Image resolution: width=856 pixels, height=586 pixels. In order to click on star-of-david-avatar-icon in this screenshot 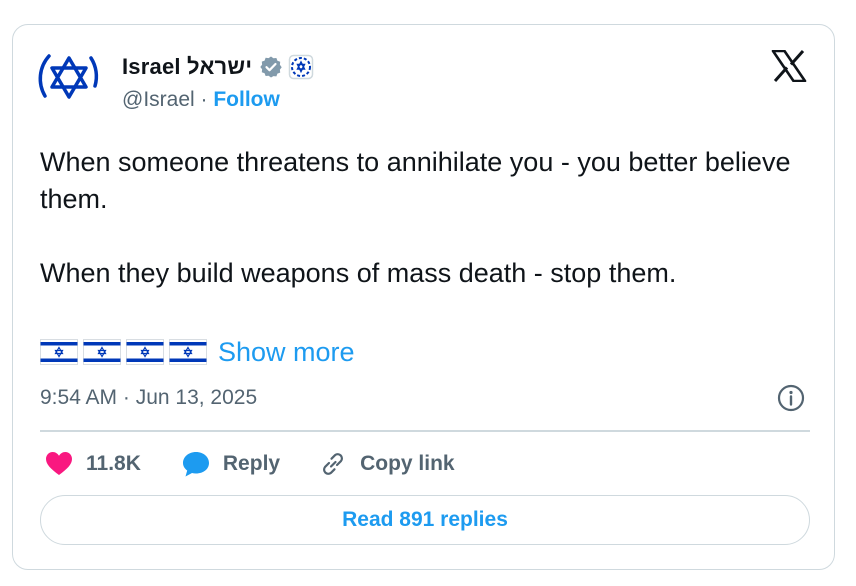, I will do `click(69, 80)`.